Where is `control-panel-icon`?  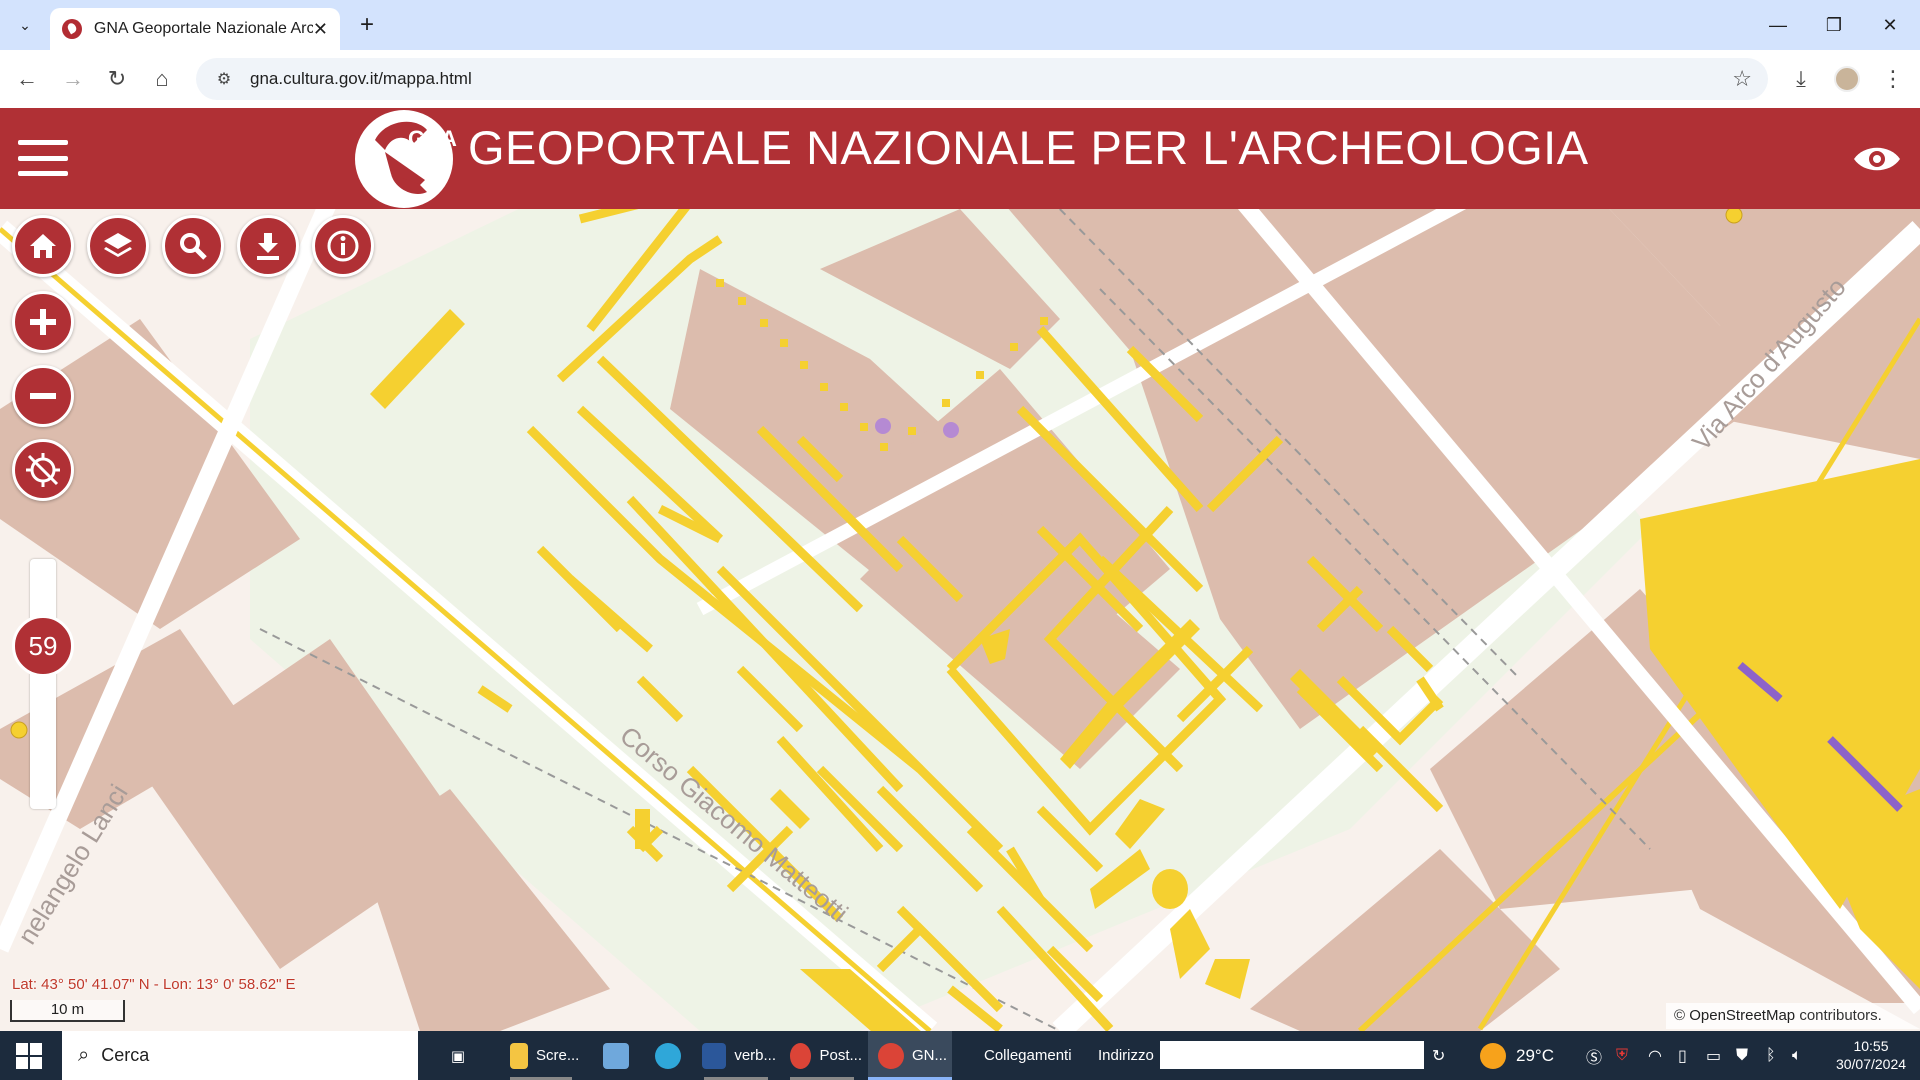
control-panel-icon is located at coordinates (616, 1055).